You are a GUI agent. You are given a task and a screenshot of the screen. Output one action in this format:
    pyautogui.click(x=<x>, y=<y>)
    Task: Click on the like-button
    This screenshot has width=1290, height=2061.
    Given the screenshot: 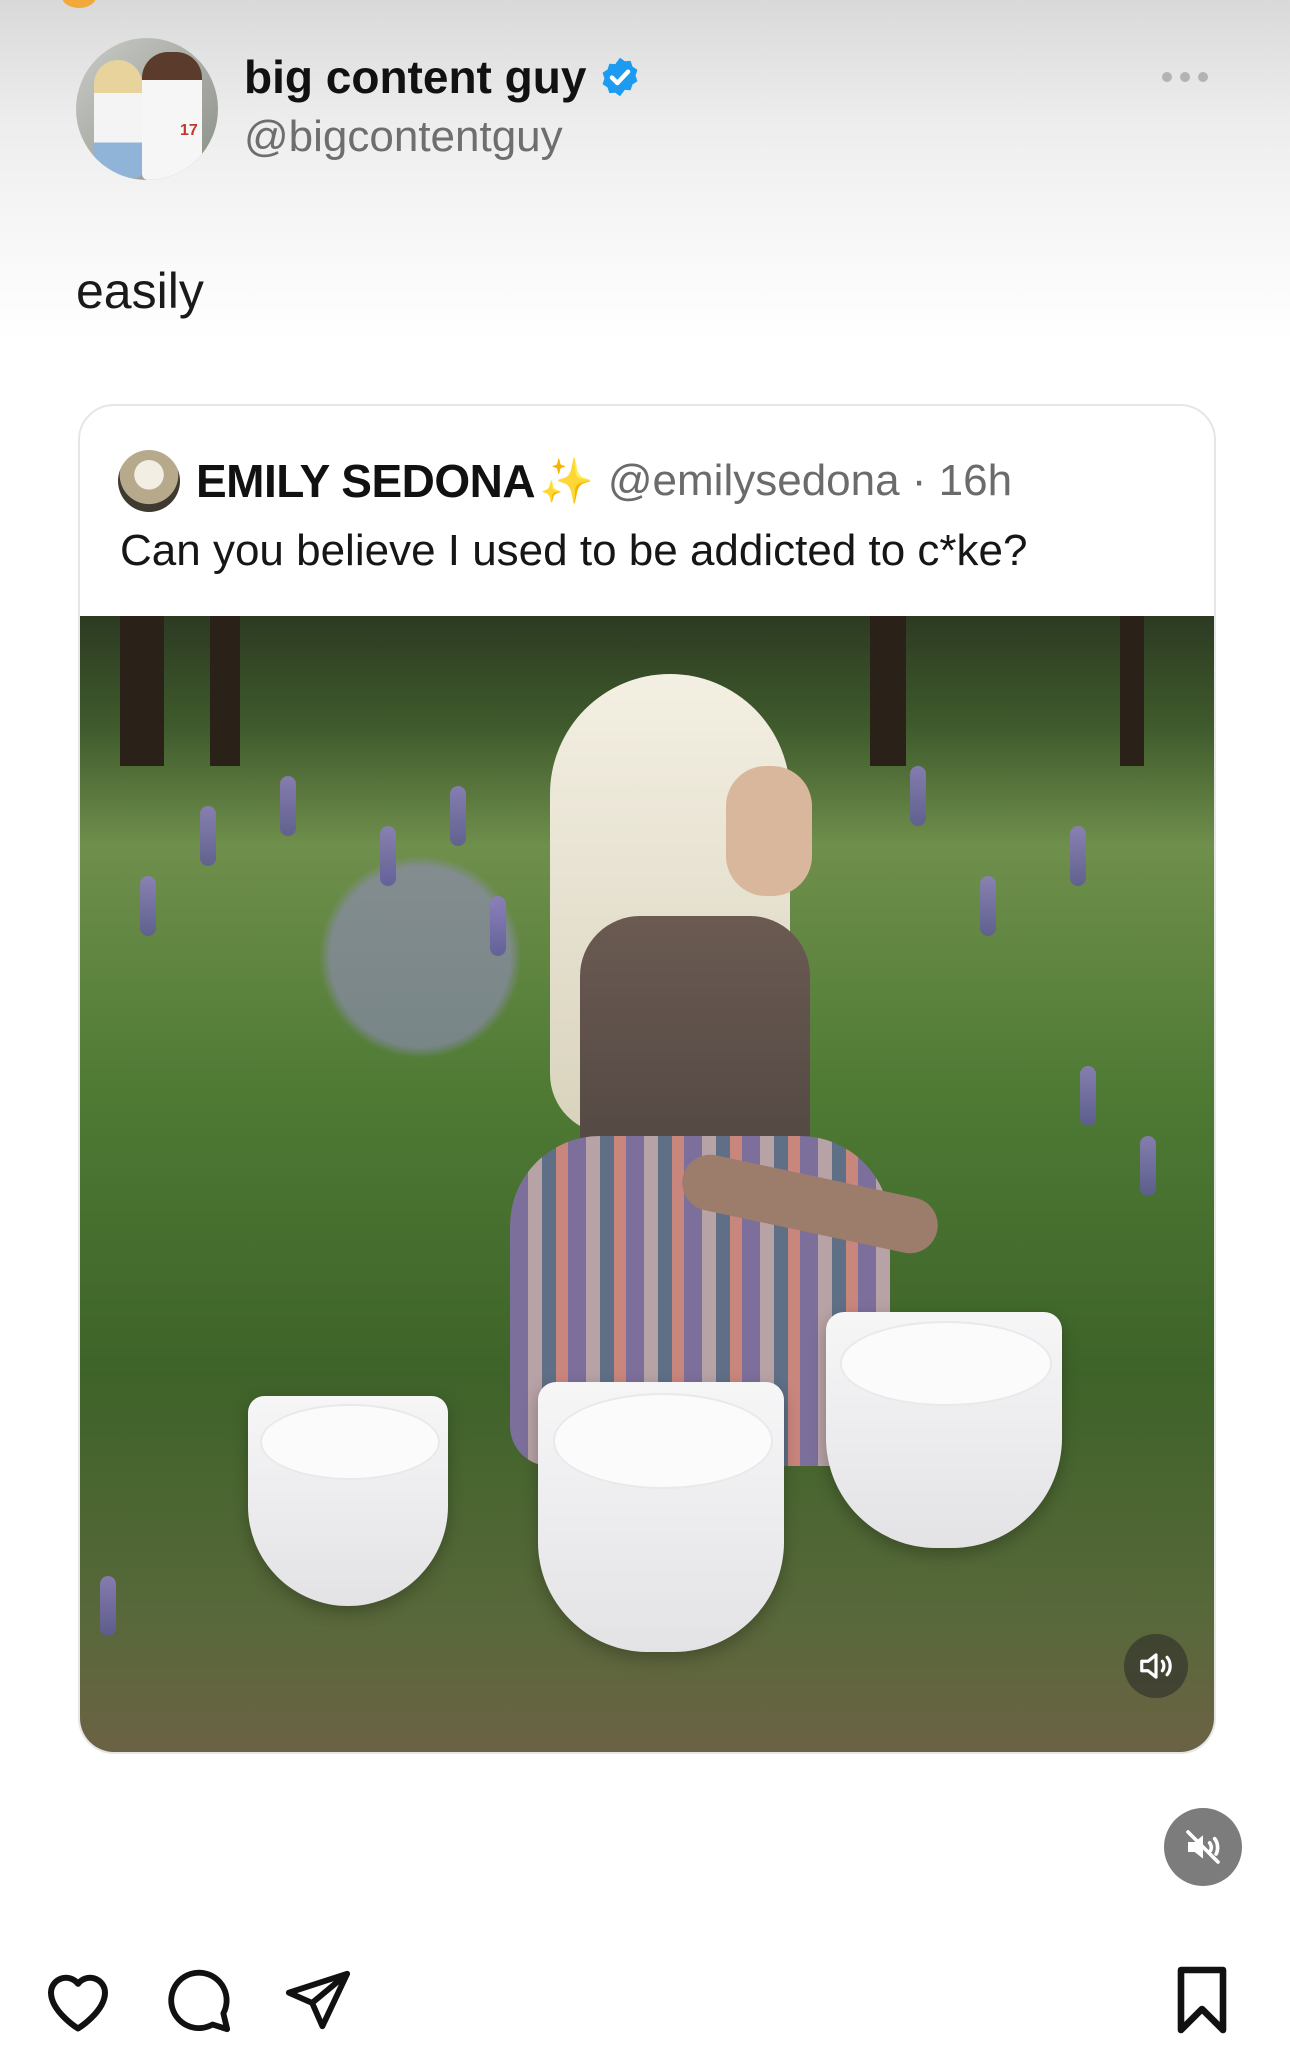 What is the action you would take?
    pyautogui.click(x=78, y=2000)
    